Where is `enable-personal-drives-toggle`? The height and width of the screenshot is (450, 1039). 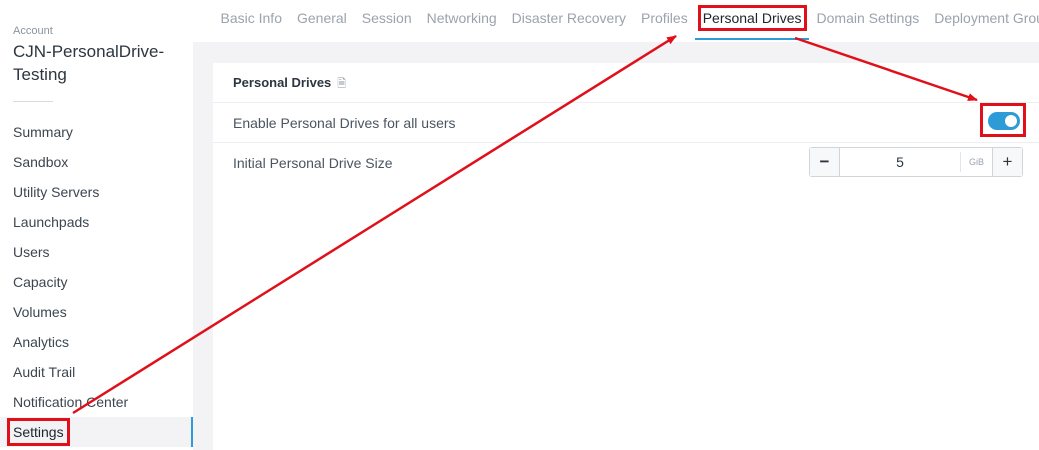 enable-personal-drives-toggle is located at coordinates (1004, 121).